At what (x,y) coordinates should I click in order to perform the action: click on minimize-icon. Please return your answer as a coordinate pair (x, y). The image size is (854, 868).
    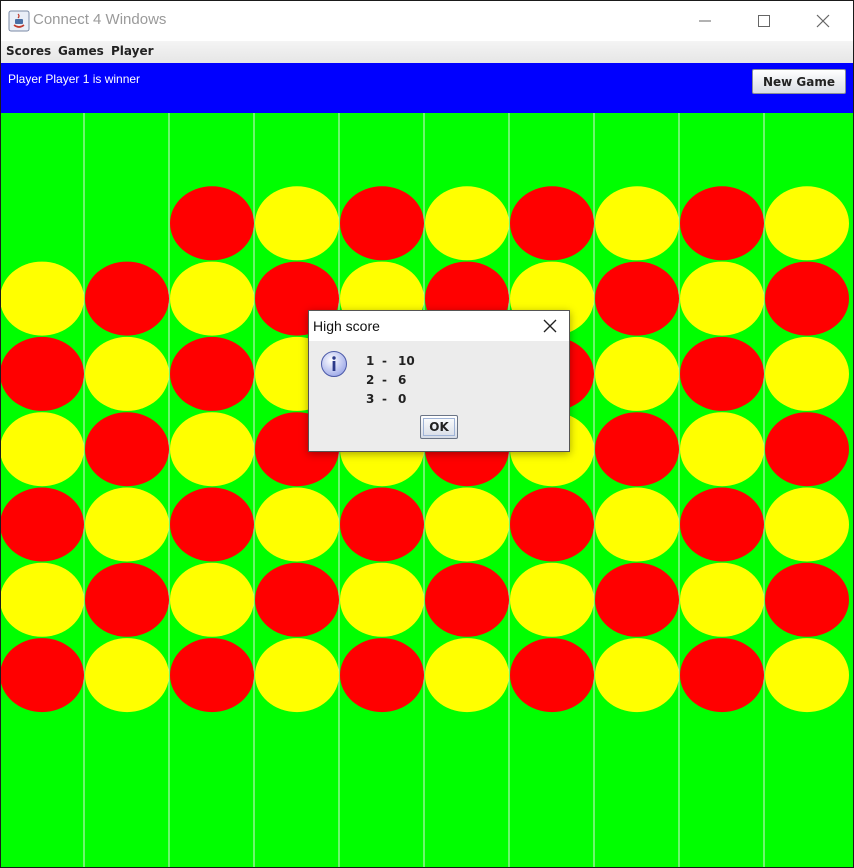
    Looking at the image, I should click on (705, 21).